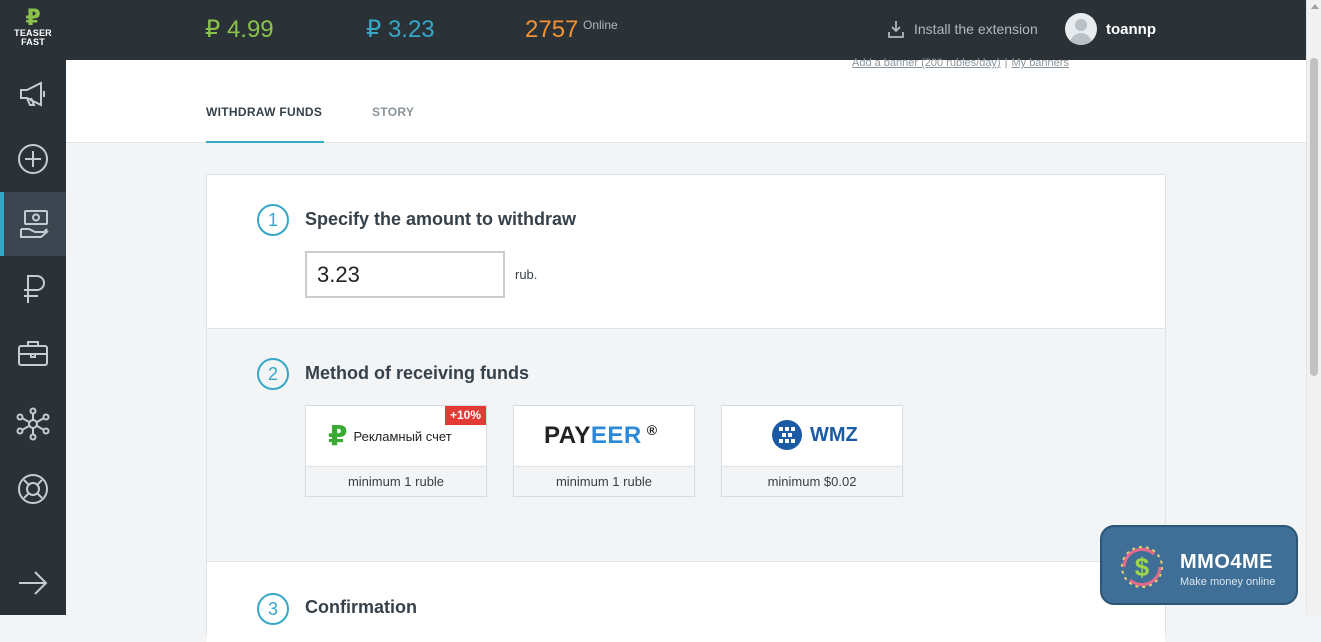 This screenshot has width=1321, height=642. I want to click on briefcase-icon, so click(33, 353).